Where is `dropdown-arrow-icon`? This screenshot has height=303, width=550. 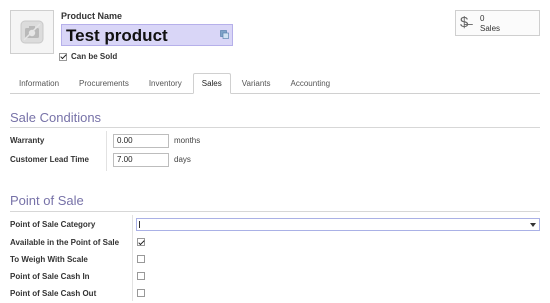 dropdown-arrow-icon is located at coordinates (533, 225).